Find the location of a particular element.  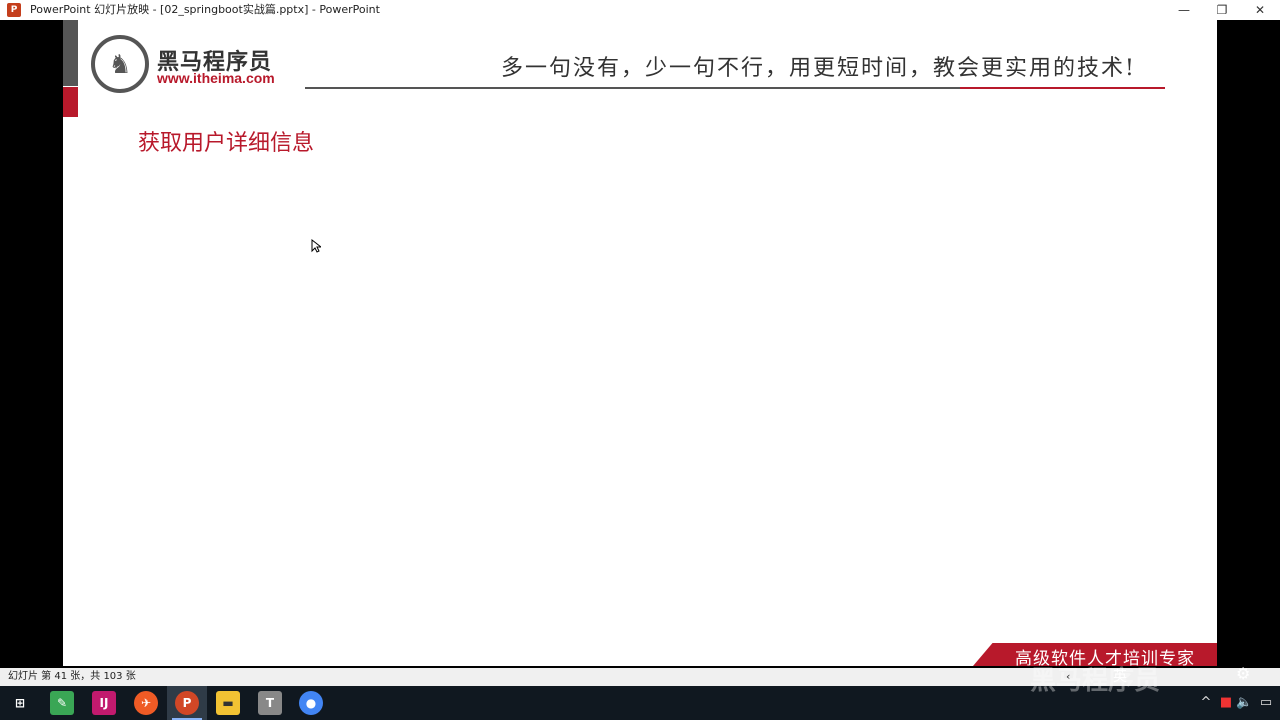

header-rule-gray is located at coordinates (632, 88).